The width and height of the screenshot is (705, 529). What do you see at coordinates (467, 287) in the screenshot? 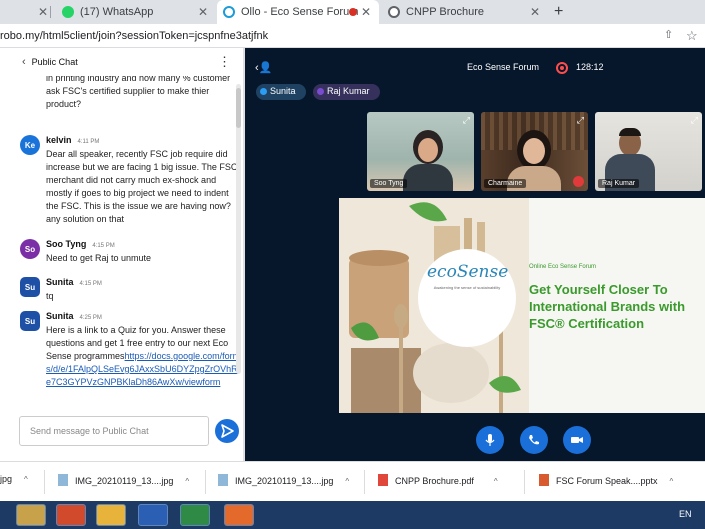
I see `logo-tagline: Awakening the sense of sustainability` at bounding box center [467, 287].